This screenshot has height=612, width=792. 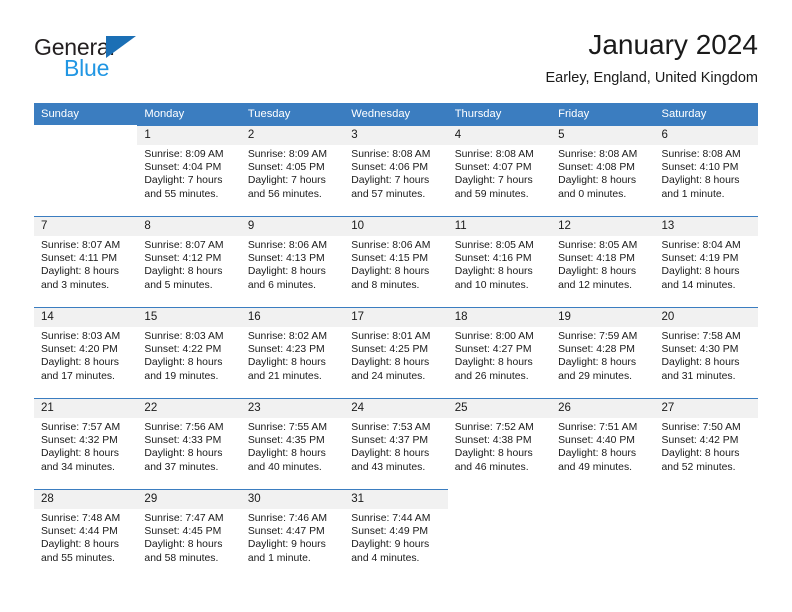 I want to click on daylight-text-line2: and 52 minutes., so click(x=698, y=467).